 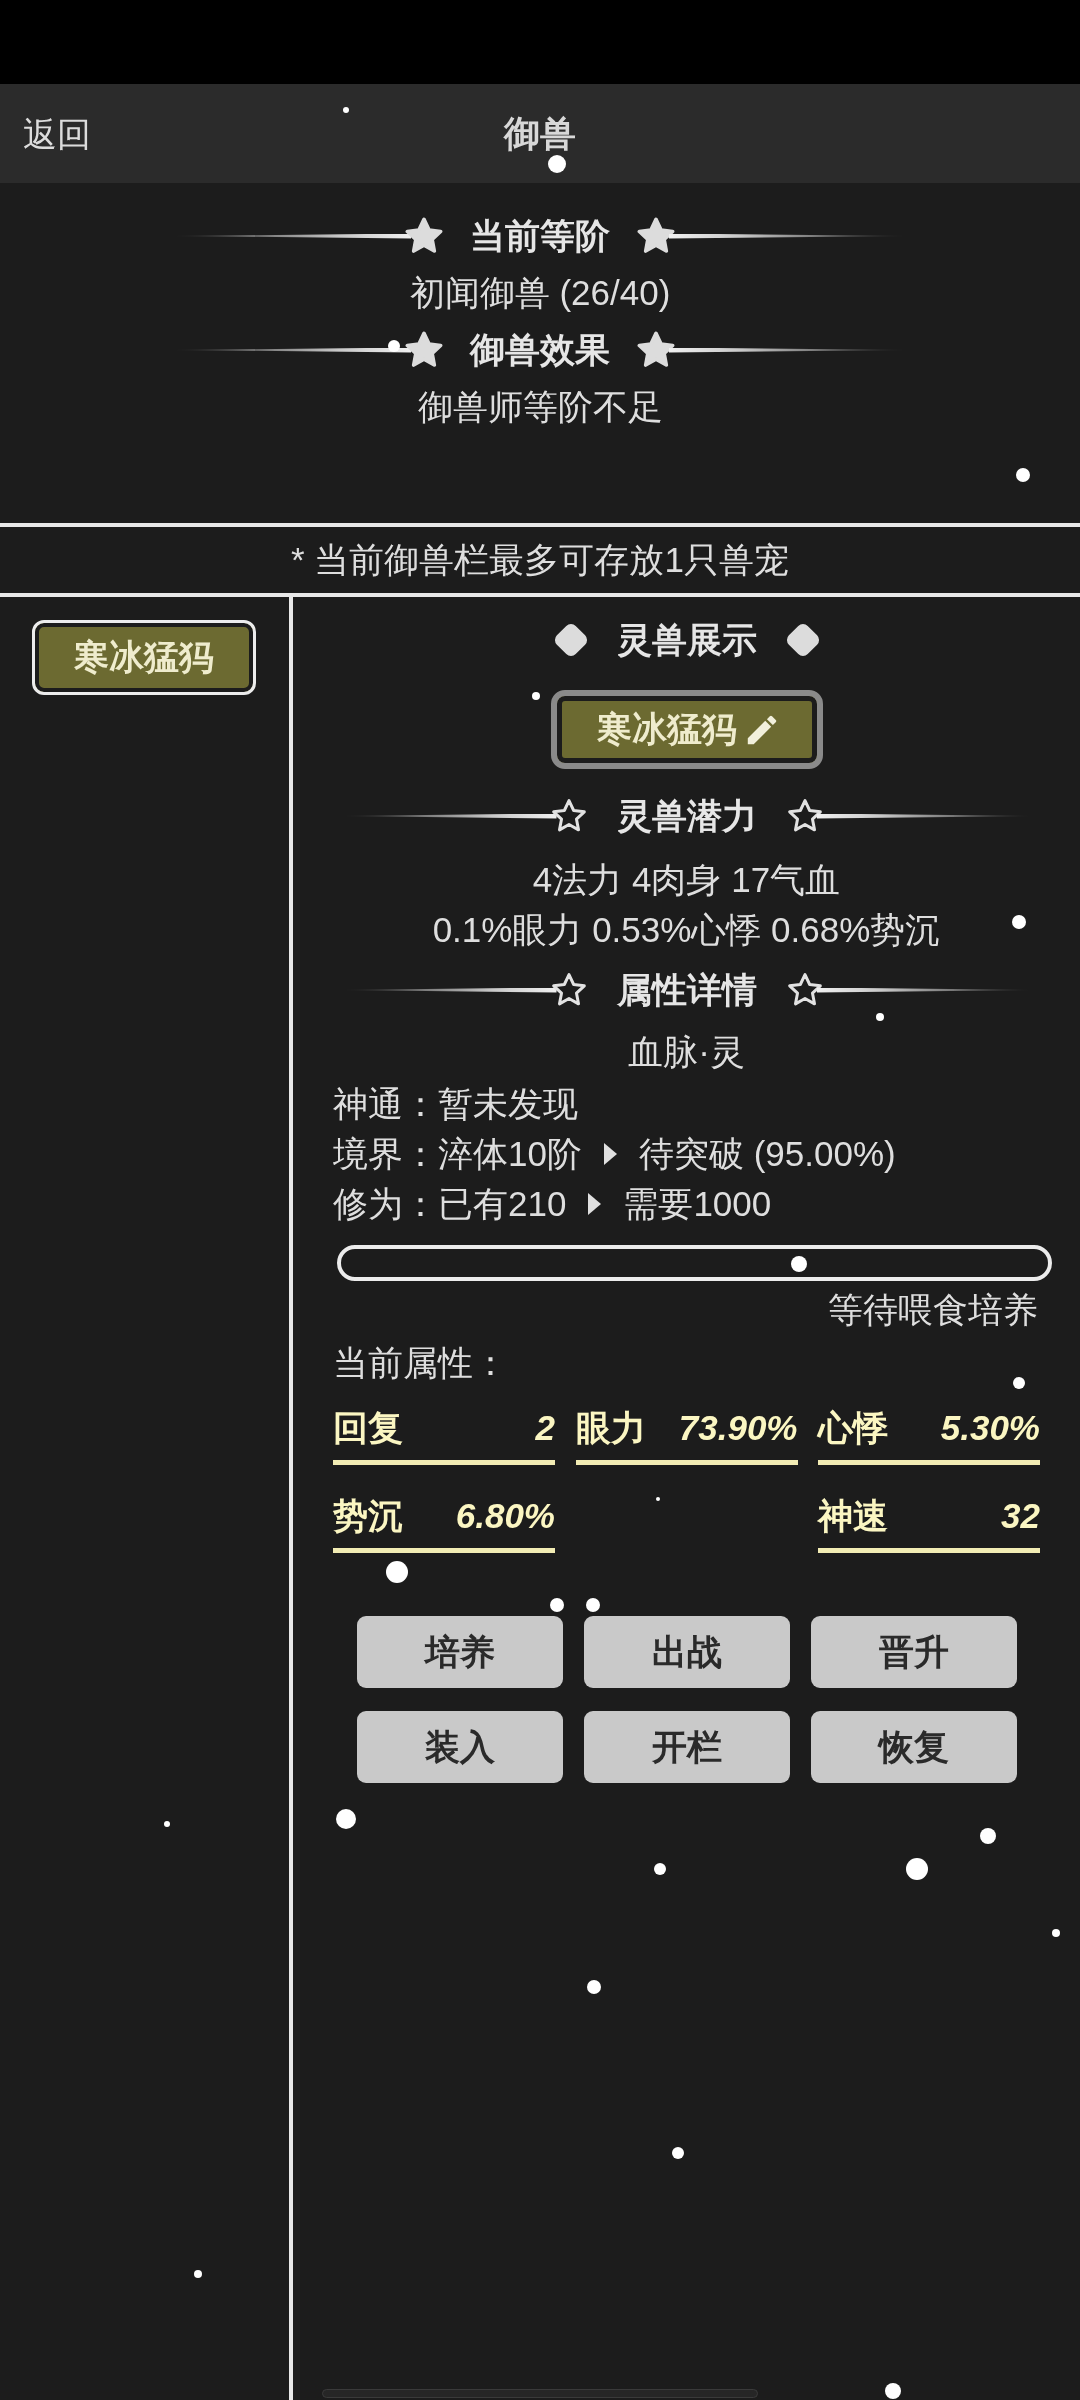 I want to click on action-button: 装入, so click(x=459, y=1747).